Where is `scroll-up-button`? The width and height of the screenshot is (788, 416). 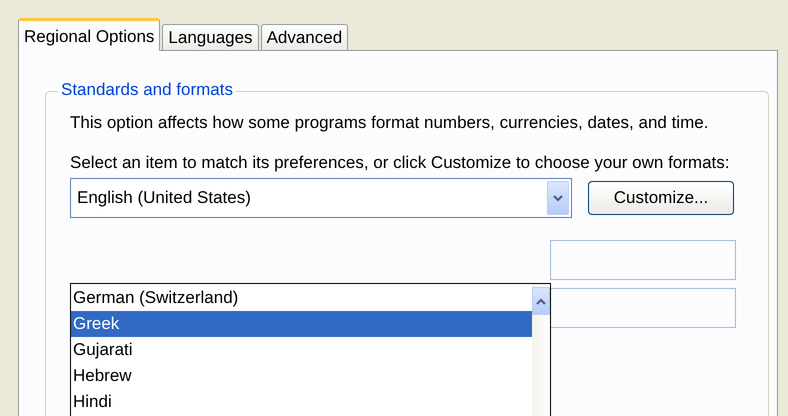
scroll-up-button is located at coordinates (541, 301).